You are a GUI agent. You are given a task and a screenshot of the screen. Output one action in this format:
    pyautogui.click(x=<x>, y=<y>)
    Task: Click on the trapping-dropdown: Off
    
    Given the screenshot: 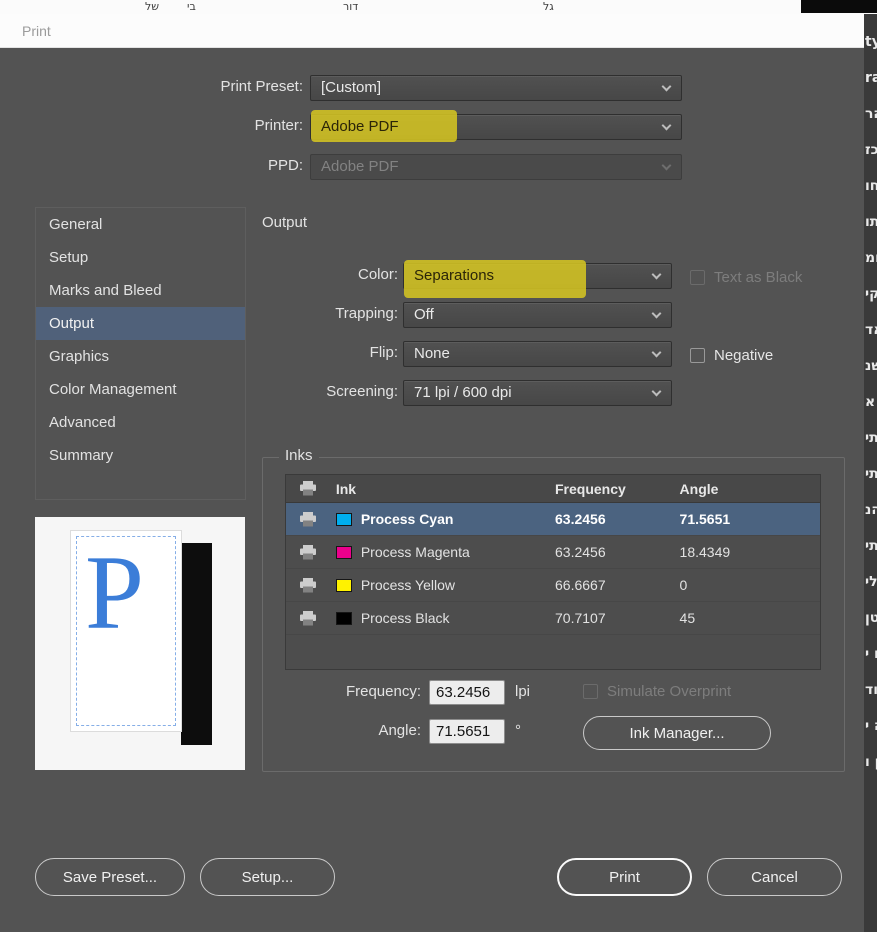 What is the action you would take?
    pyautogui.click(x=537, y=315)
    